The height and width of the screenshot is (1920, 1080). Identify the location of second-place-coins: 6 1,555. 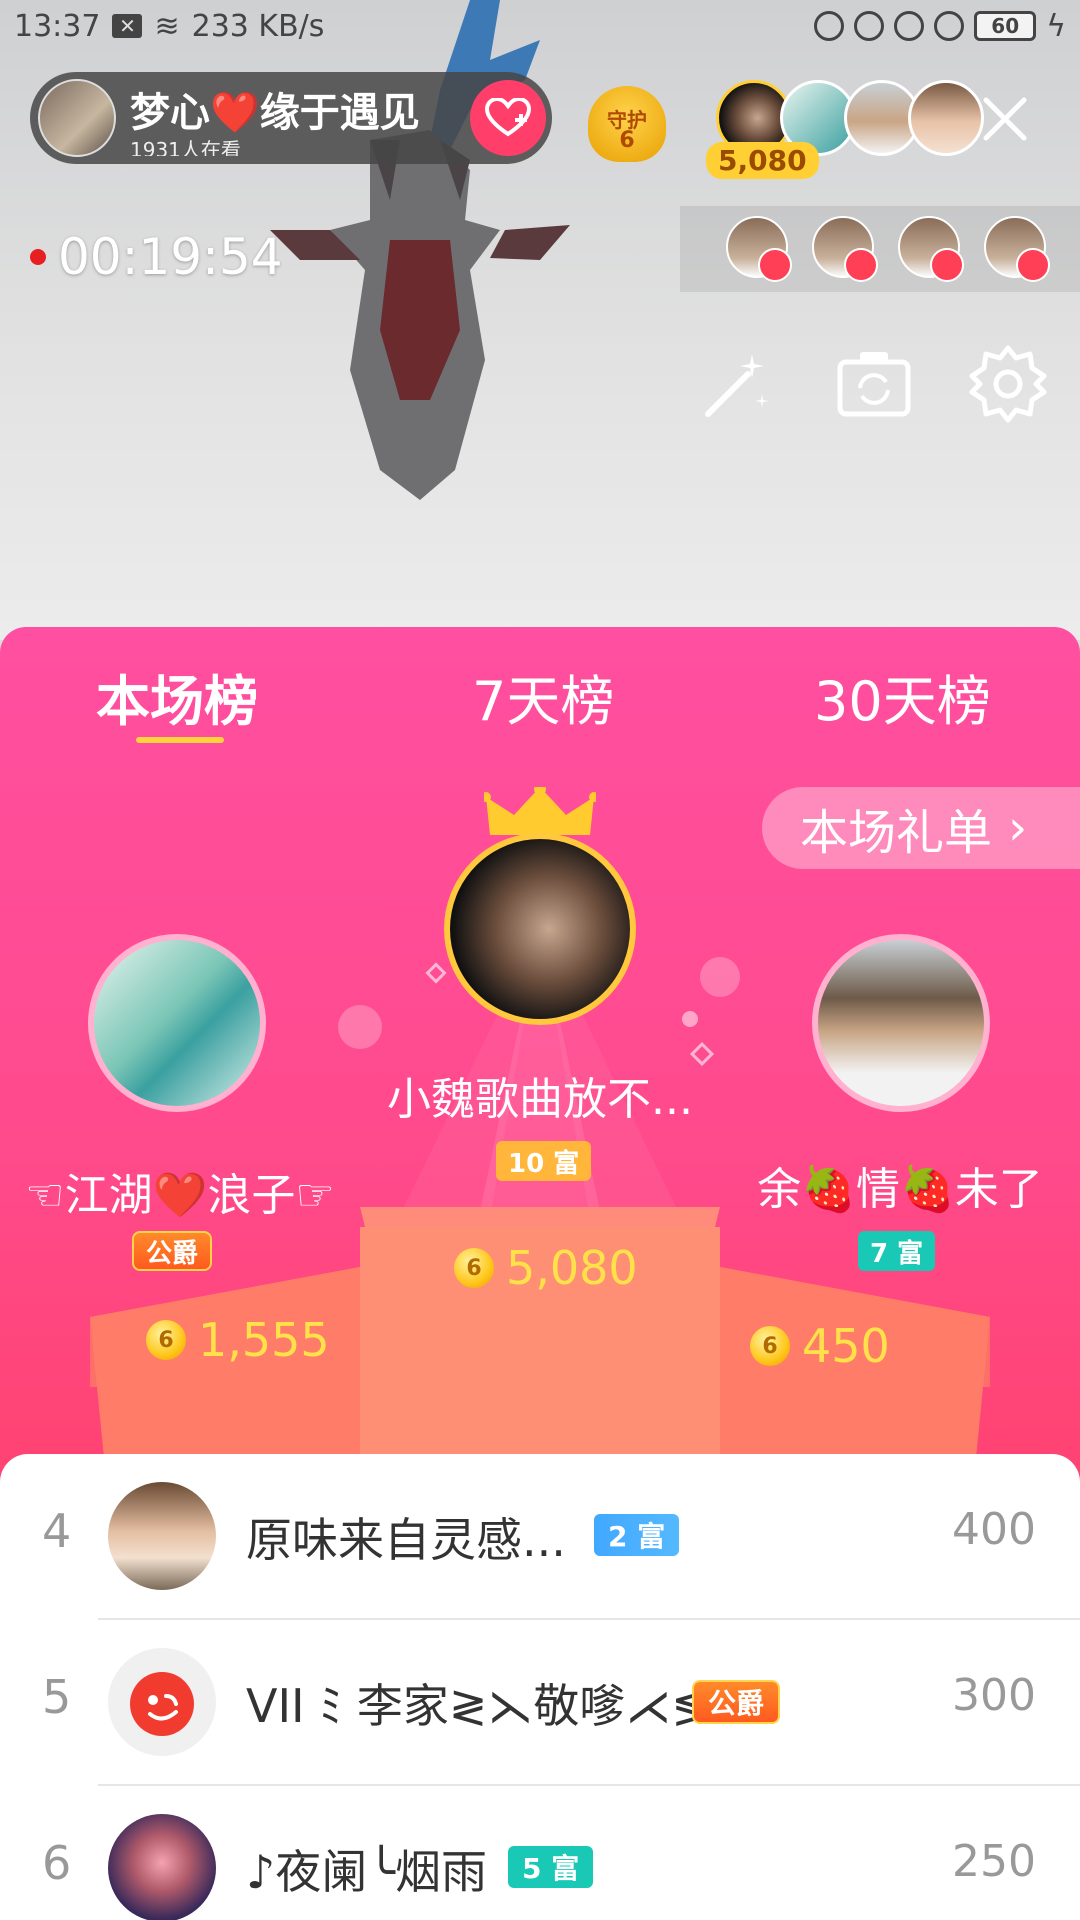
(238, 1340).